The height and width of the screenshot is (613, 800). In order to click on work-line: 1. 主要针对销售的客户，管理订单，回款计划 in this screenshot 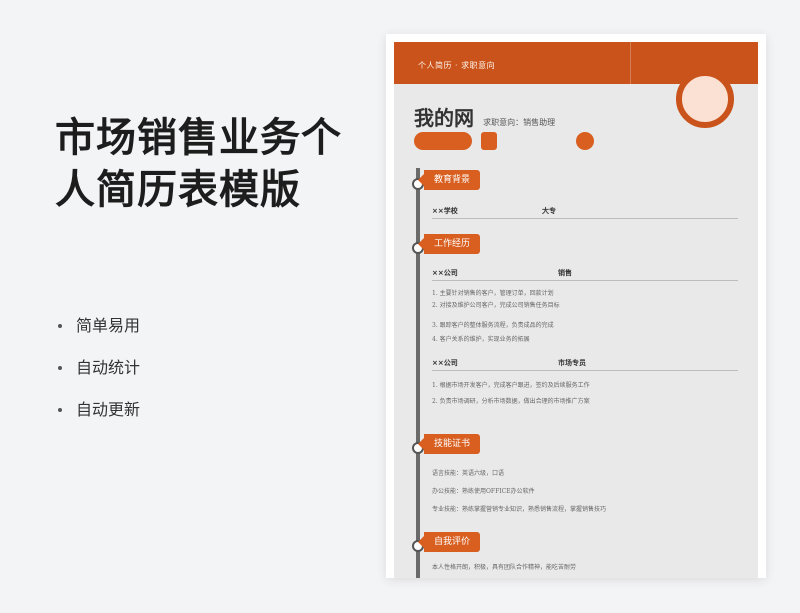, I will do `click(493, 293)`.